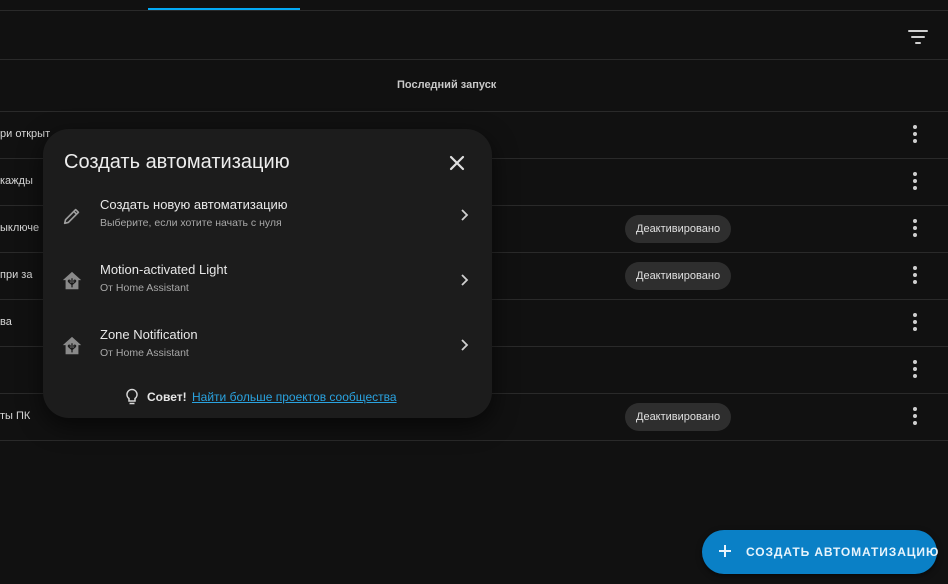 The height and width of the screenshot is (584, 948). What do you see at coordinates (446, 85) in the screenshot?
I see `column-header-last-run: Последний запуск` at bounding box center [446, 85].